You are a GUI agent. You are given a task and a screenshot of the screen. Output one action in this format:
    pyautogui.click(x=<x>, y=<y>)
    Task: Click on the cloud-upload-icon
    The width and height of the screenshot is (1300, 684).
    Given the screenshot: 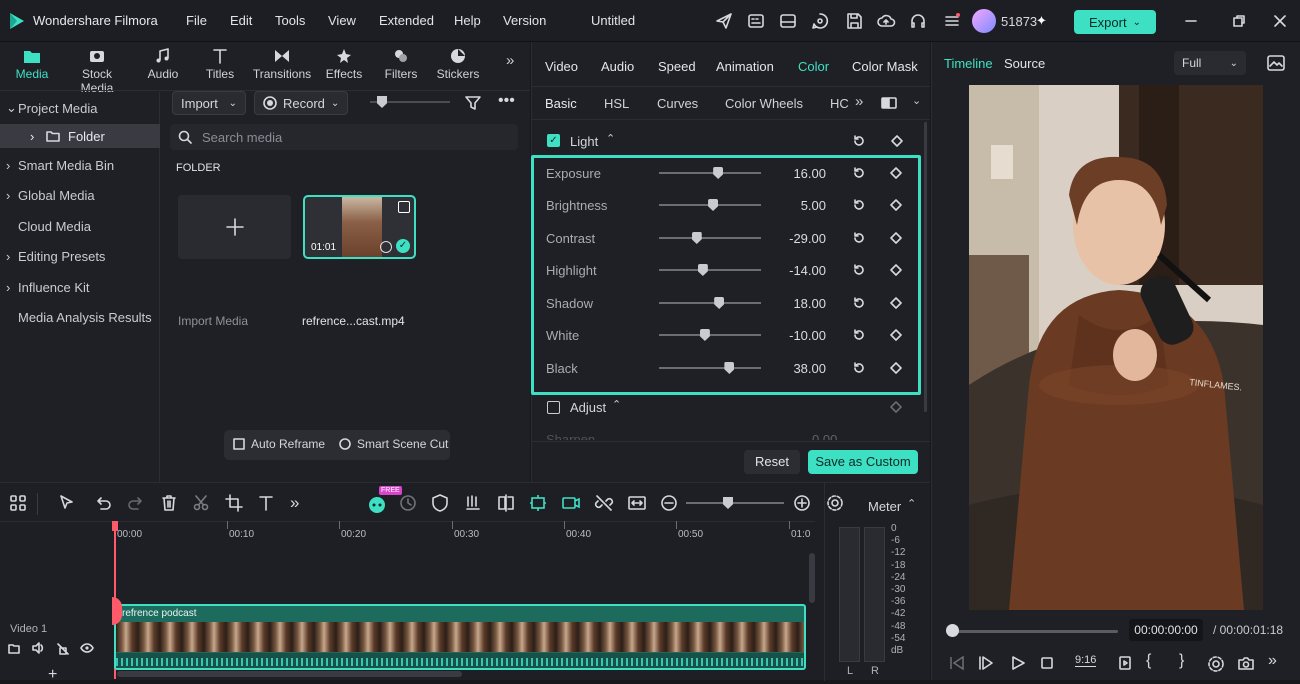 What is the action you would take?
    pyautogui.click(x=886, y=21)
    